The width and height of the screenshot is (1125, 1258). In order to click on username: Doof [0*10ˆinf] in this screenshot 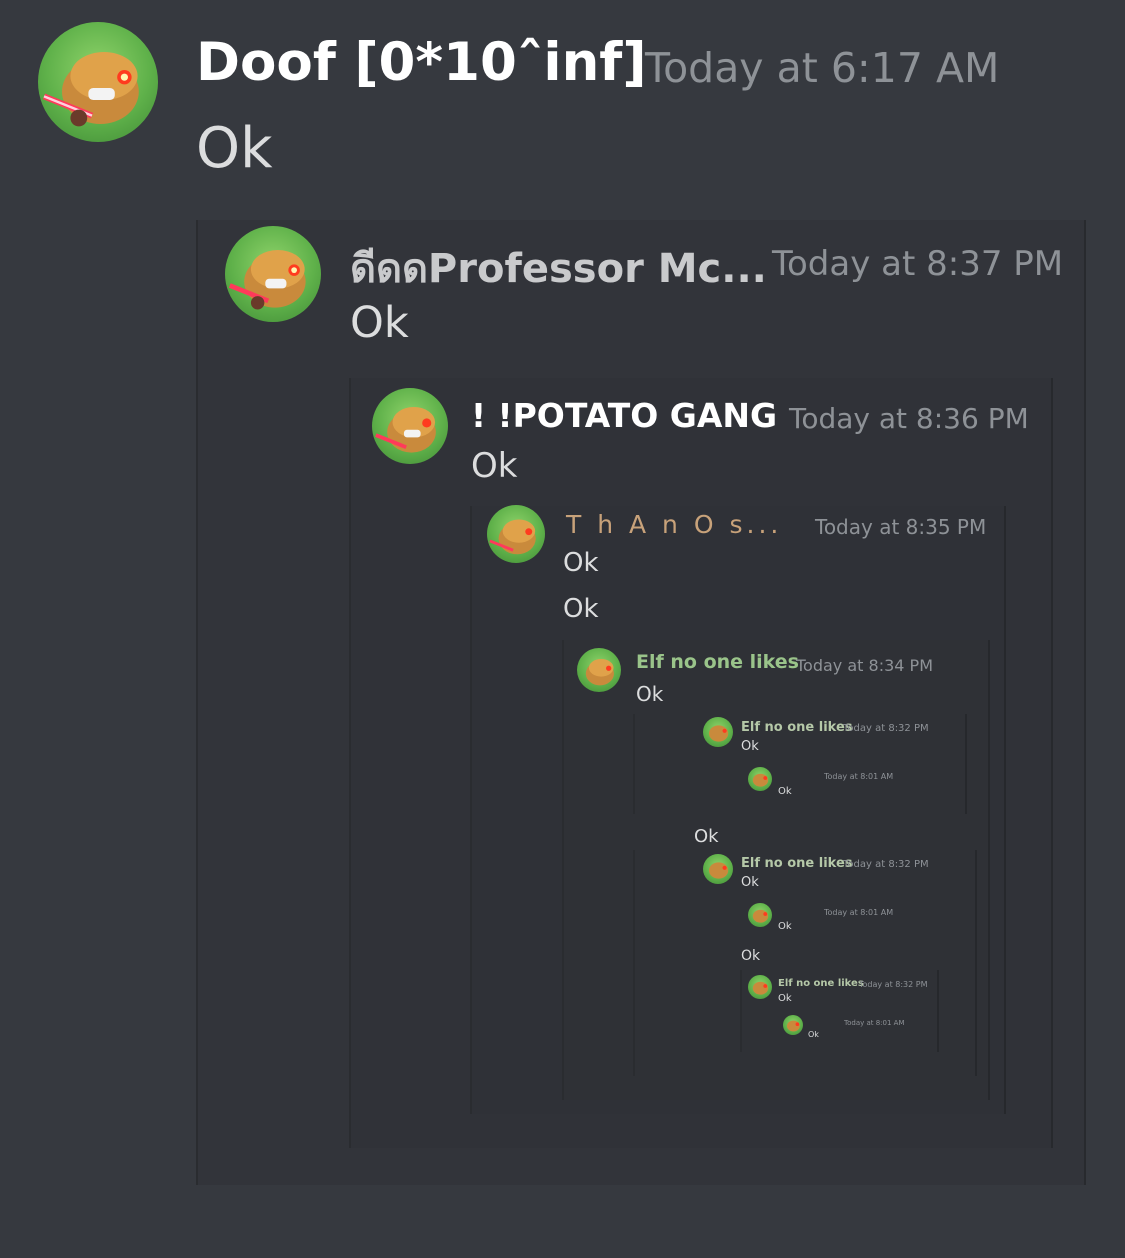, I will do `click(421, 62)`.